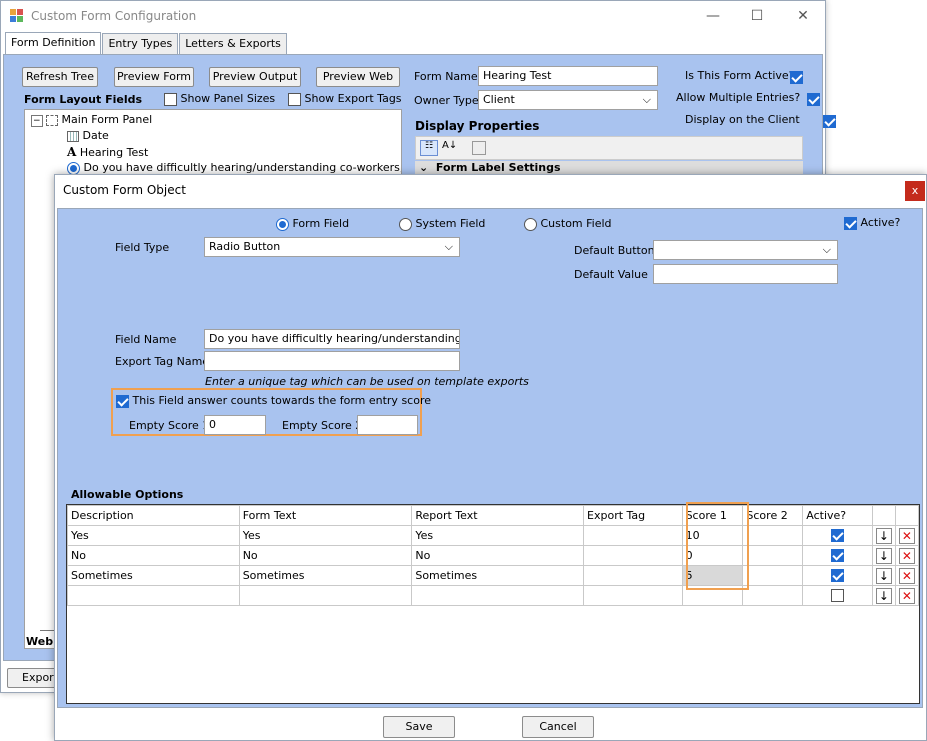  What do you see at coordinates (429, 148) in the screenshot?
I see `categorized-icon: ☷` at bounding box center [429, 148].